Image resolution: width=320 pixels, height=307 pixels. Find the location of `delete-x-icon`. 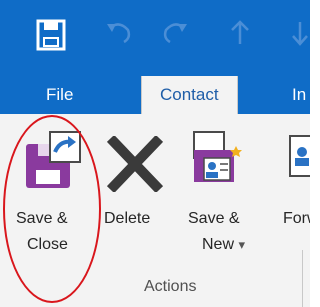

delete-x-icon is located at coordinates (135, 165).